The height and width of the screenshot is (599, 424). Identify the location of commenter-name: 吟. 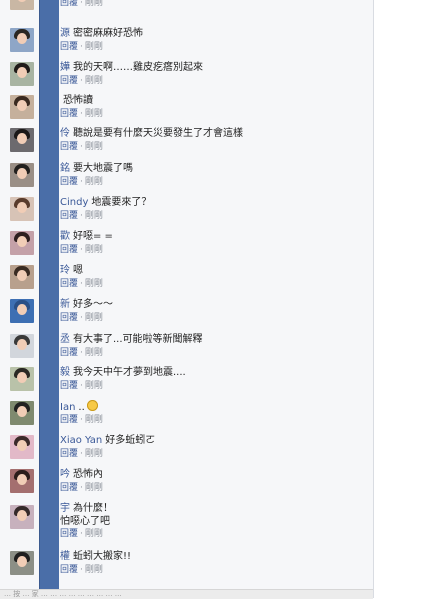
(65, 474).